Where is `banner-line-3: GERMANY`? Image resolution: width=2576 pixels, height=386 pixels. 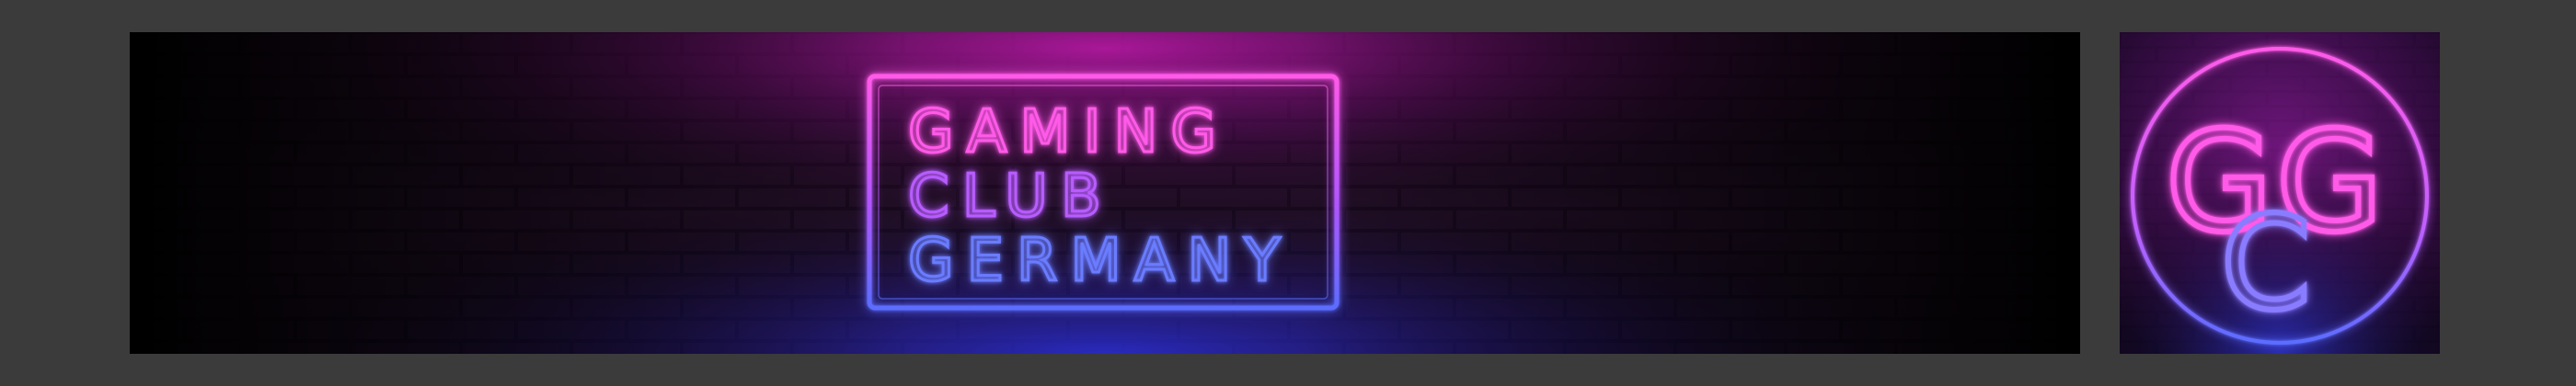 banner-line-3: GERMANY is located at coordinates (1100, 261).